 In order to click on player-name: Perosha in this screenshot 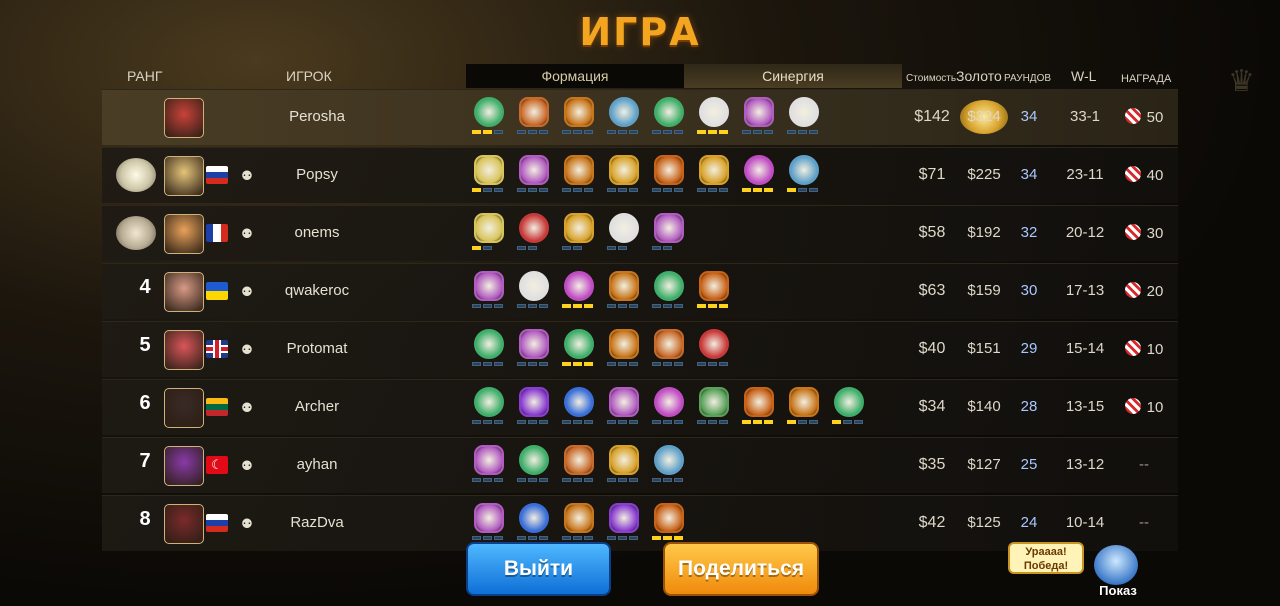, I will do `click(317, 116)`.